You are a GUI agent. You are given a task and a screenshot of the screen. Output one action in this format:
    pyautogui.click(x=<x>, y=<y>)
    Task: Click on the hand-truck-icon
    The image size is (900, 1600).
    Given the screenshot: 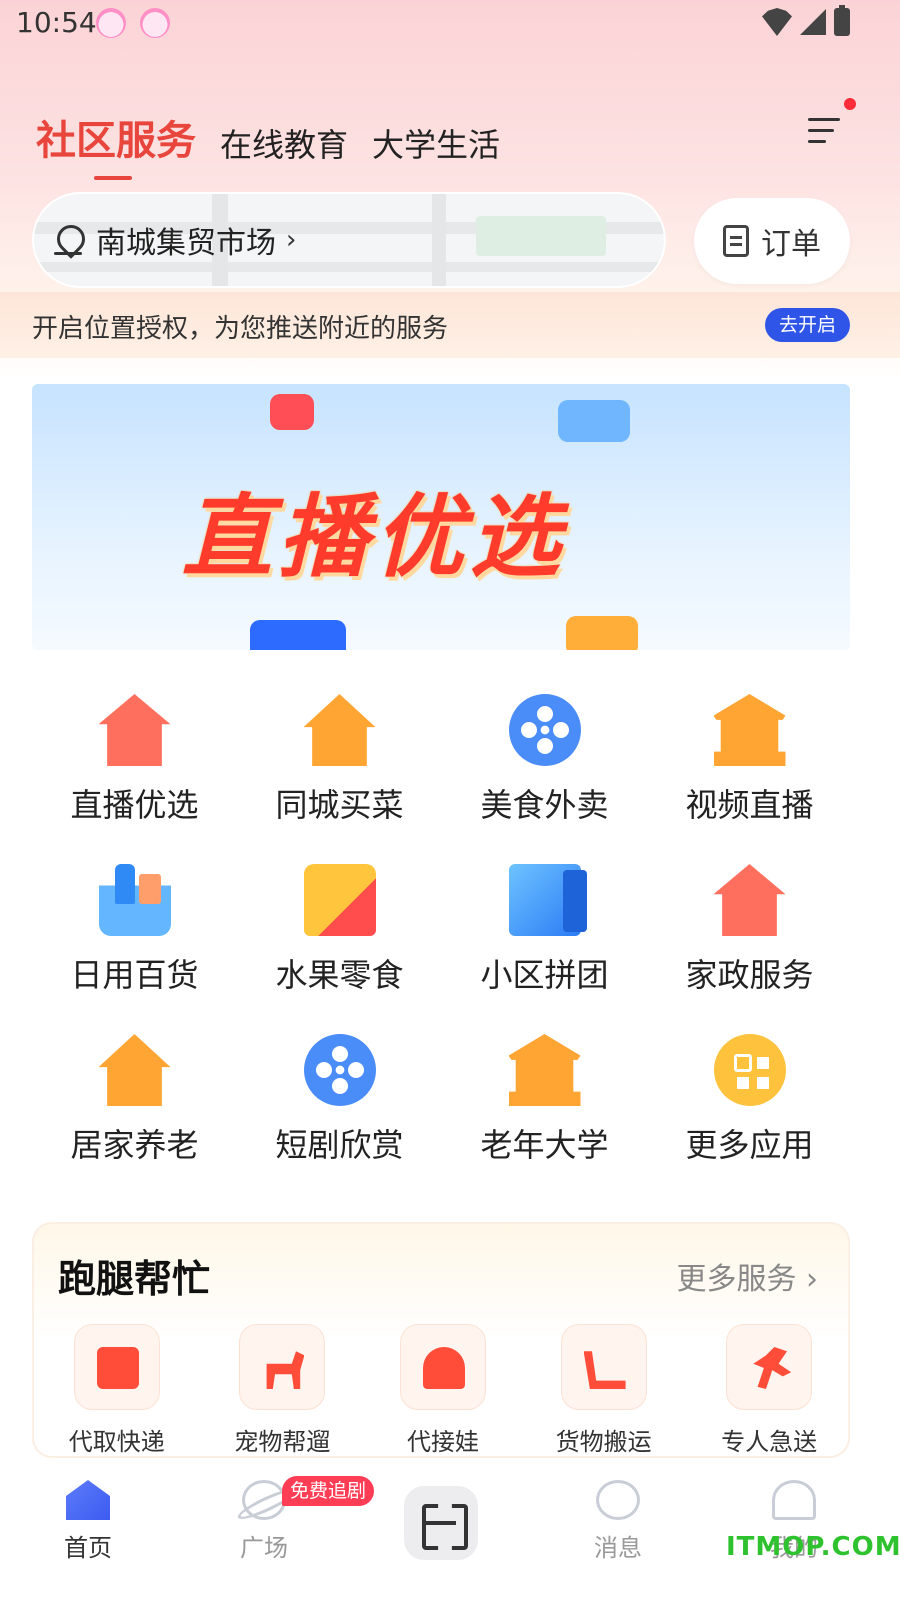 What is the action you would take?
    pyautogui.click(x=603, y=1367)
    